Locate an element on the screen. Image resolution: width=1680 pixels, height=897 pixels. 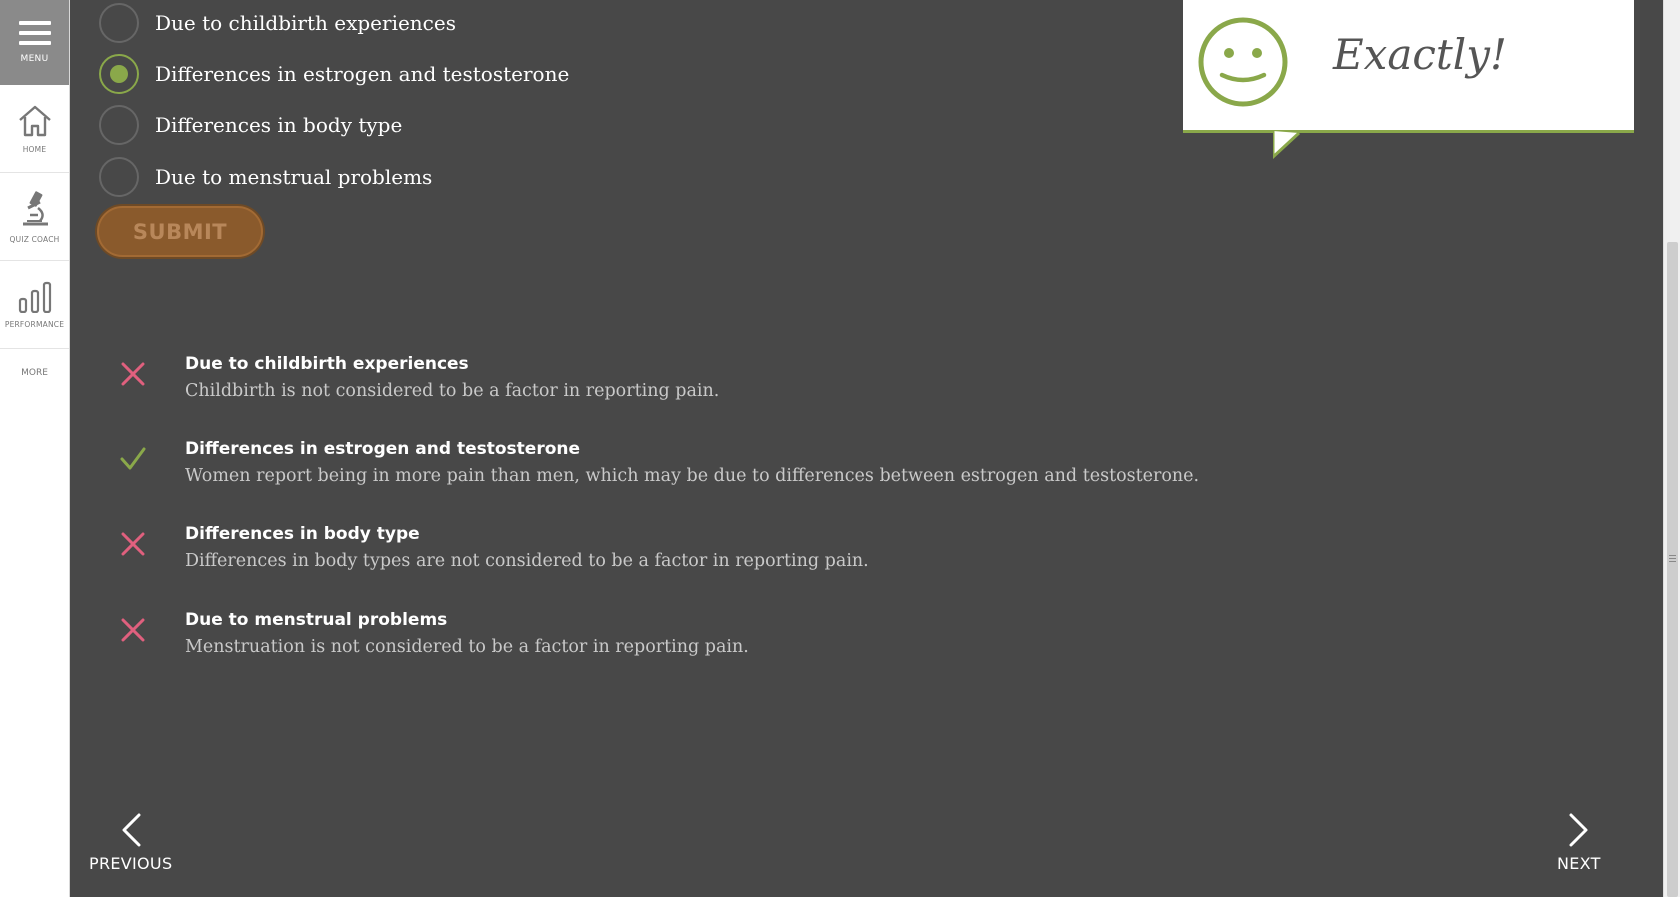
feedback-title: Differences in estrogen and testosterone is located at coordinates (383, 449).